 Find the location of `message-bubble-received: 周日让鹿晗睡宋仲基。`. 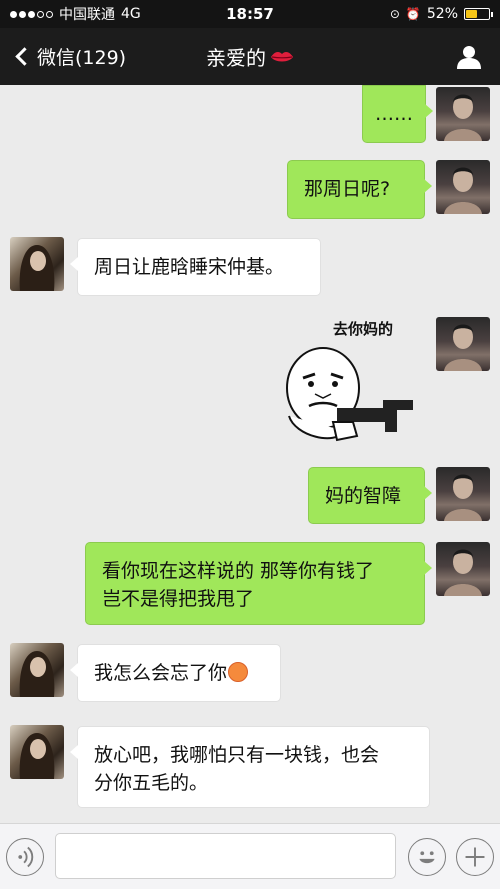

message-bubble-received: 周日让鹿晗睡宋仲基。 is located at coordinates (195, 267).